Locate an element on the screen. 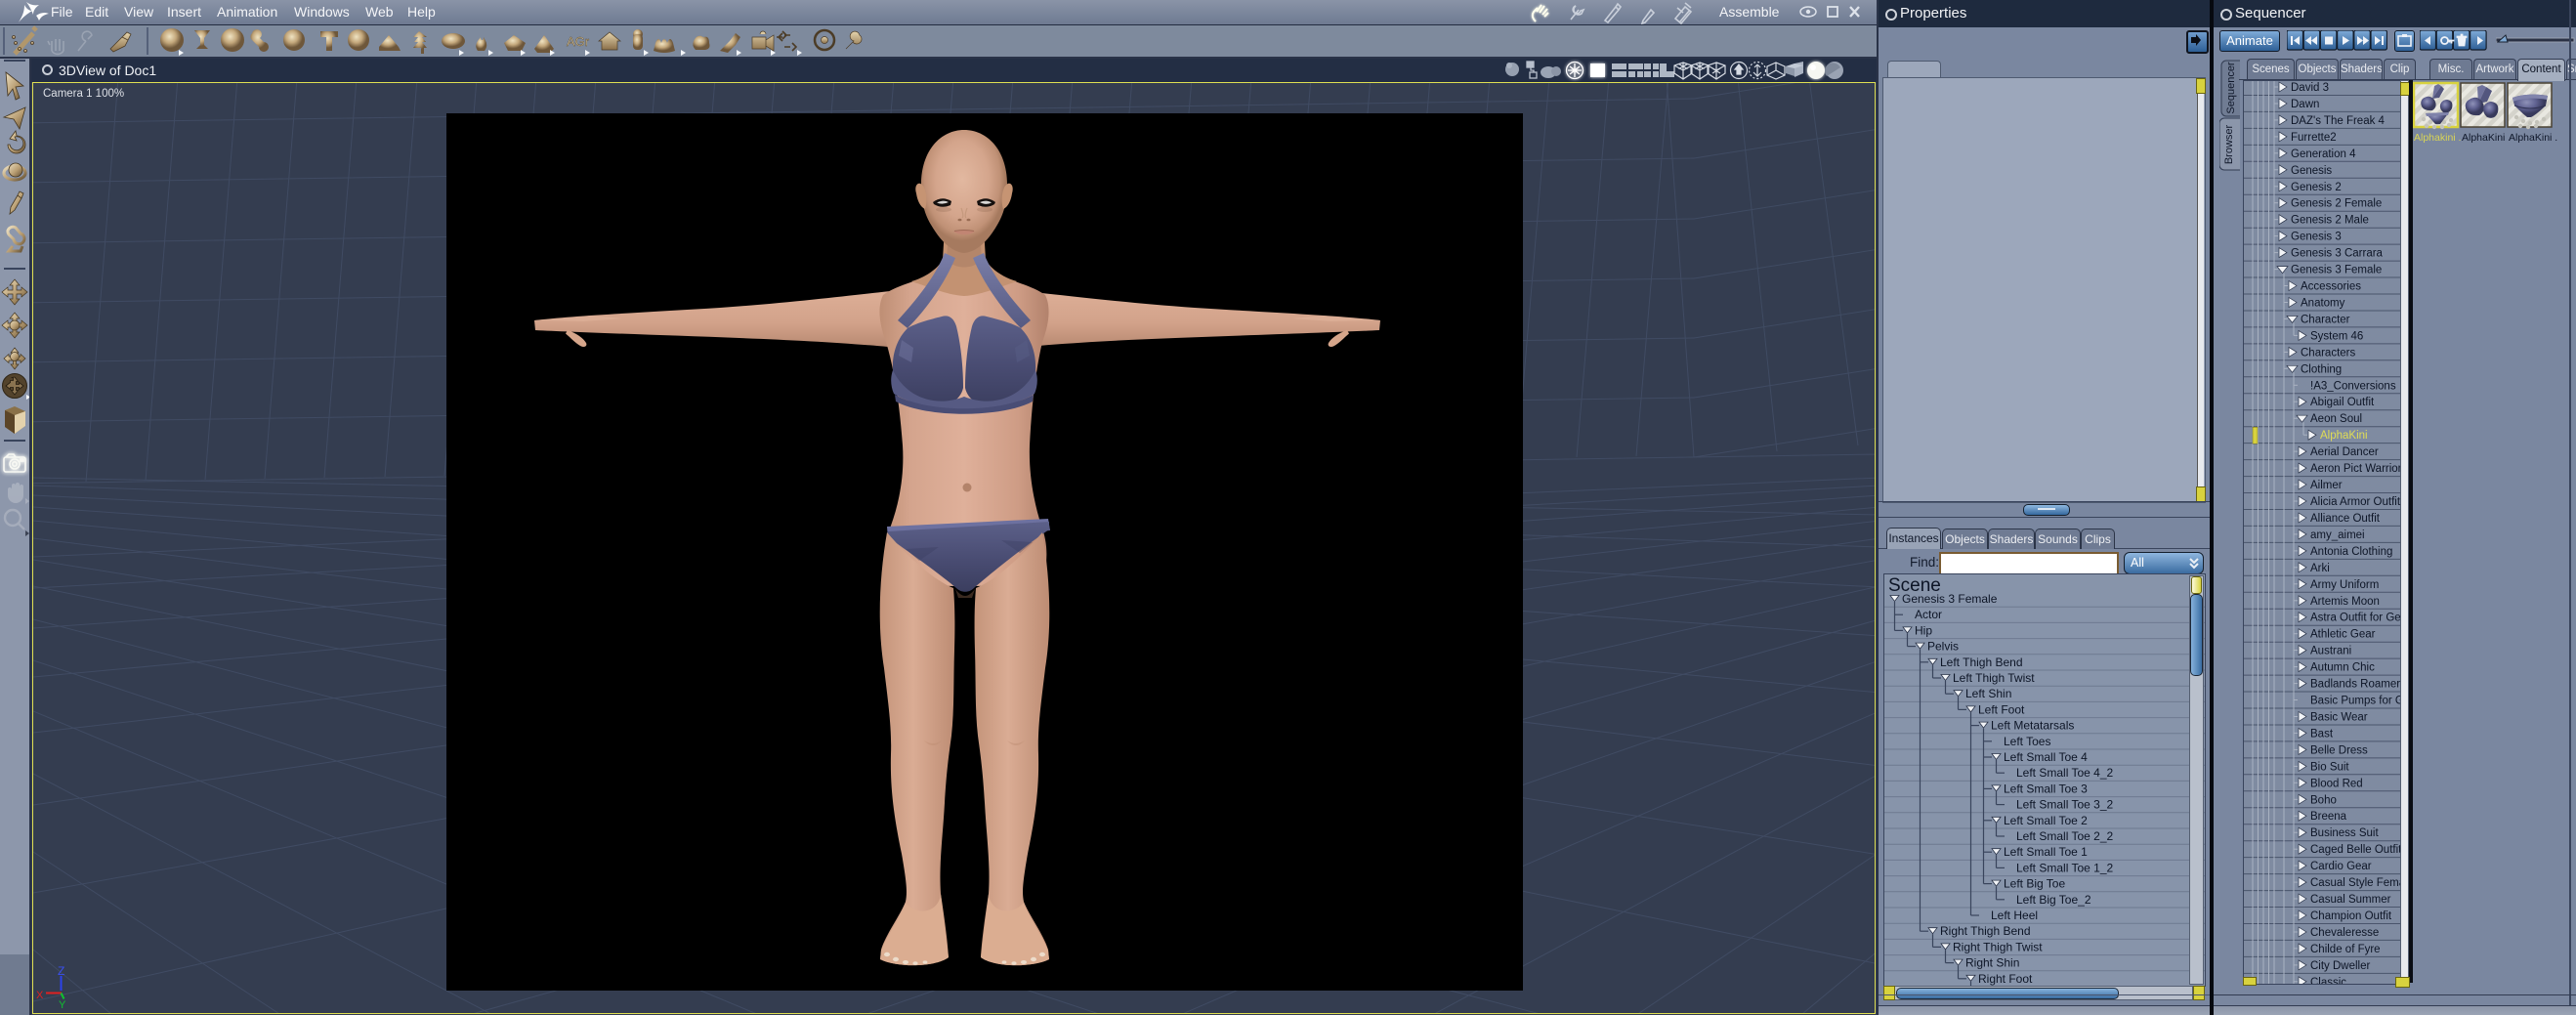 The width and height of the screenshot is (2576, 1015). svg-text: Left Small Toe 2 is located at coordinates (2046, 820).